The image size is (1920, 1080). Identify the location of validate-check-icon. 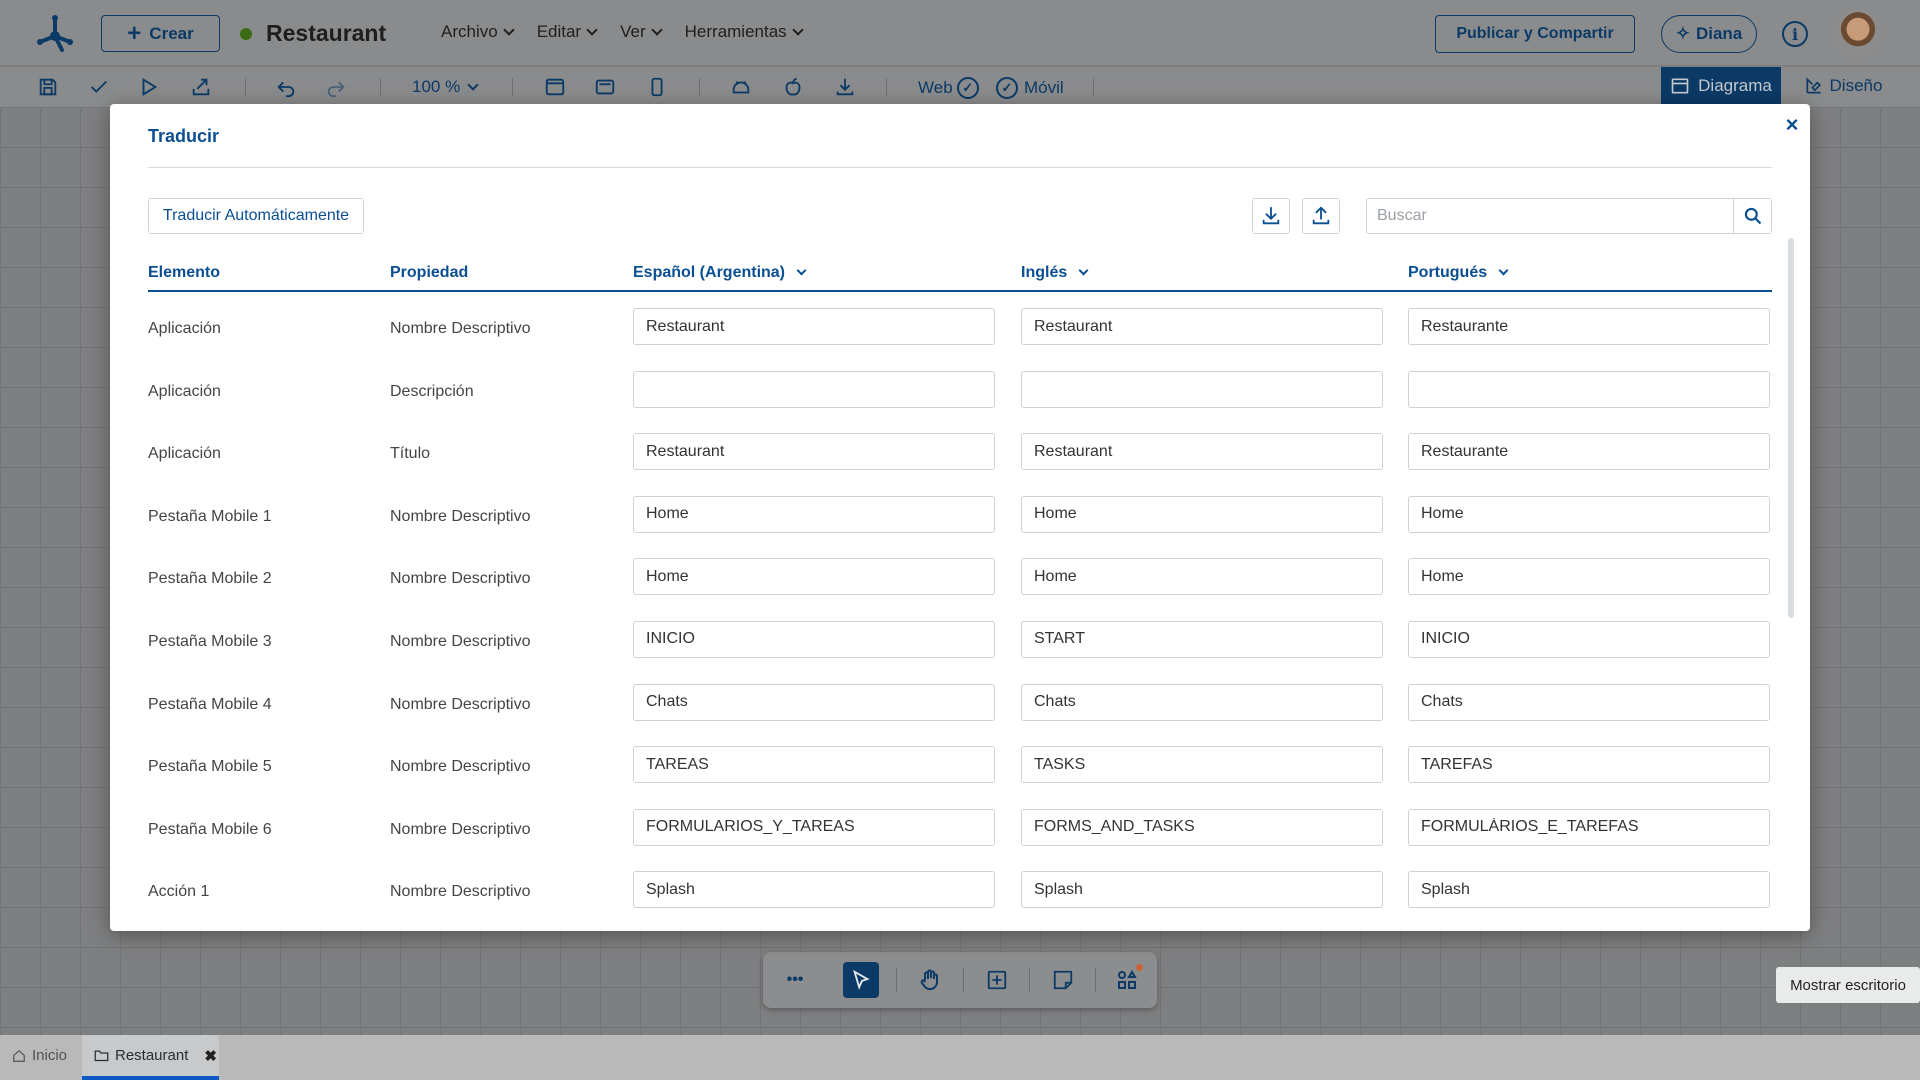
(99, 87).